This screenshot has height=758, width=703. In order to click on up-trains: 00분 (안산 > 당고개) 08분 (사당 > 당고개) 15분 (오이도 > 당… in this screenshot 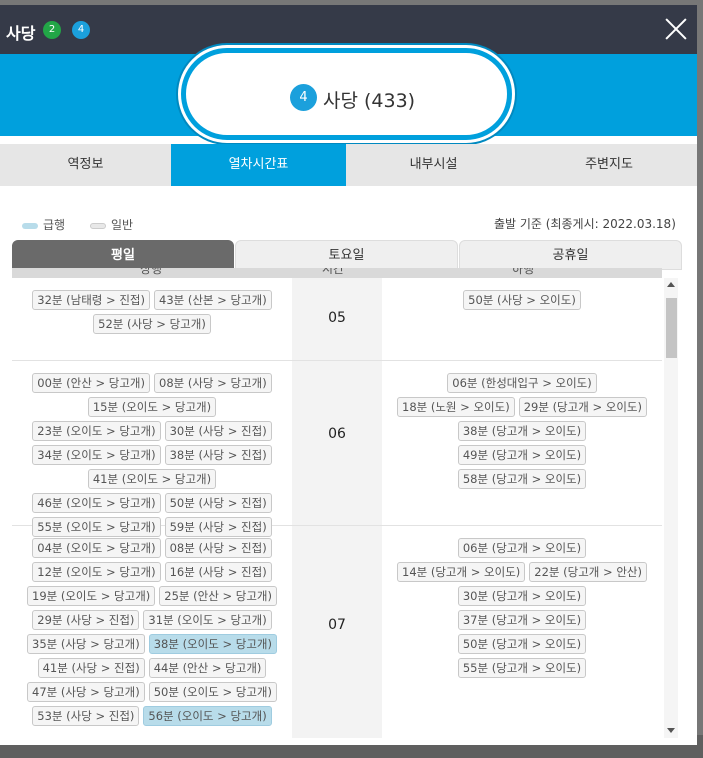, I will do `click(152, 450)`.